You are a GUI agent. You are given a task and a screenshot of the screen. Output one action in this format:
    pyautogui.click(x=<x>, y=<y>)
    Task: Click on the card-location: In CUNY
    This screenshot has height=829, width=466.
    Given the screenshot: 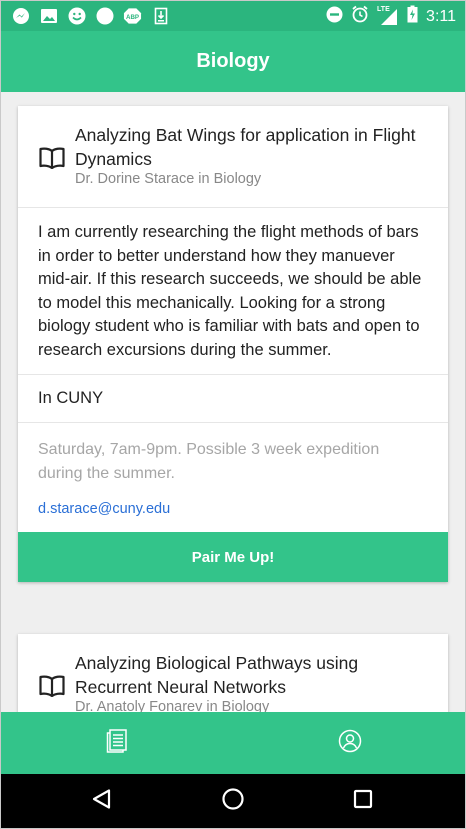 What is the action you would take?
    pyautogui.click(x=233, y=399)
    